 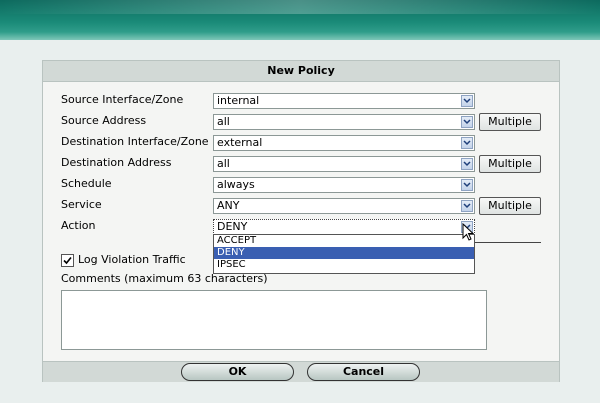 I want to click on action-option-deny: DENY, so click(x=344, y=253).